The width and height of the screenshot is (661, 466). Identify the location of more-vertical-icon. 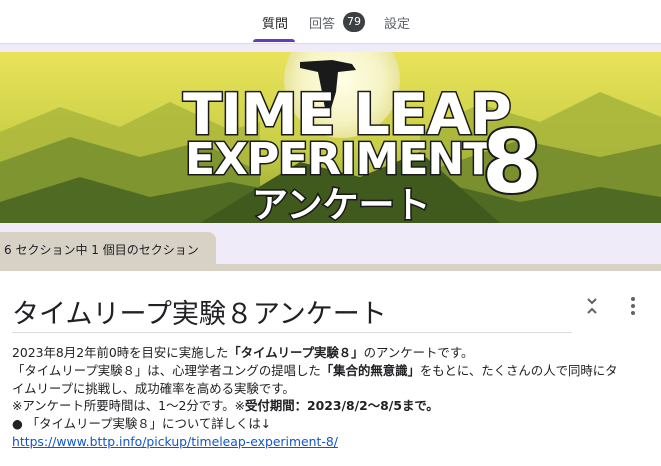
(633, 306).